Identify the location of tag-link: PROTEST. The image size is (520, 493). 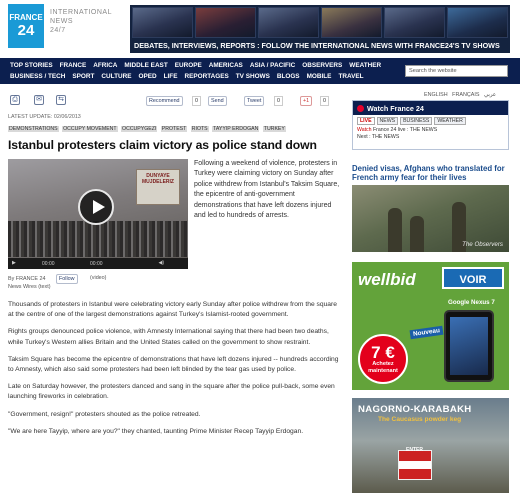
(174, 129).